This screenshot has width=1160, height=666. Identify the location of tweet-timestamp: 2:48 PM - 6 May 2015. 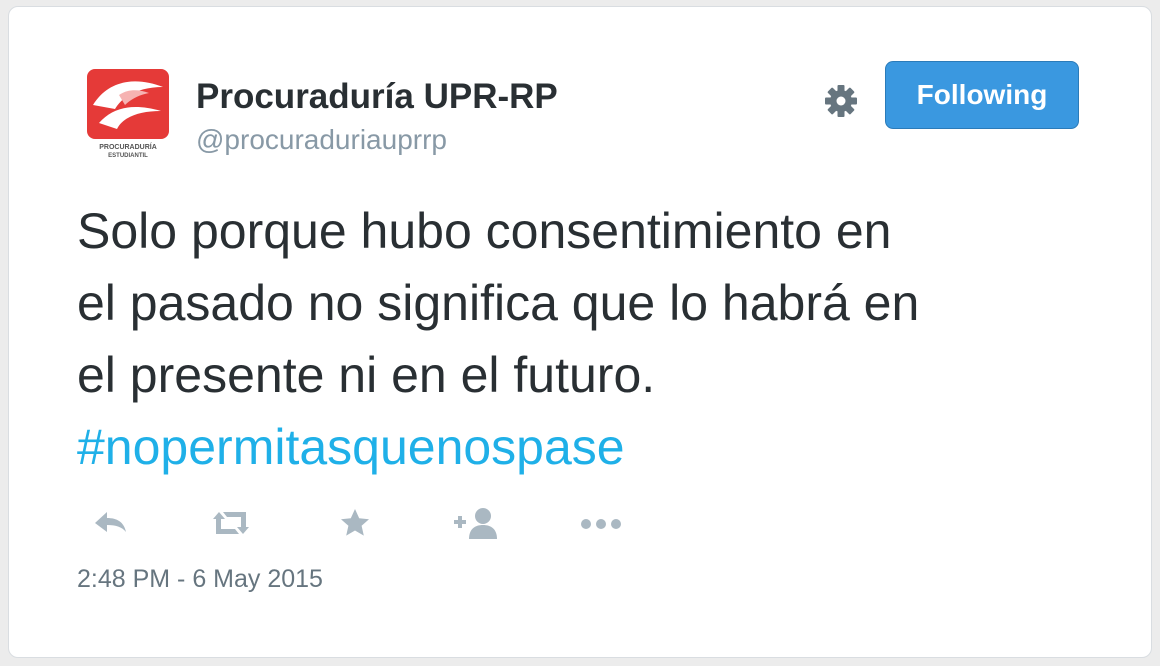
(200, 579).